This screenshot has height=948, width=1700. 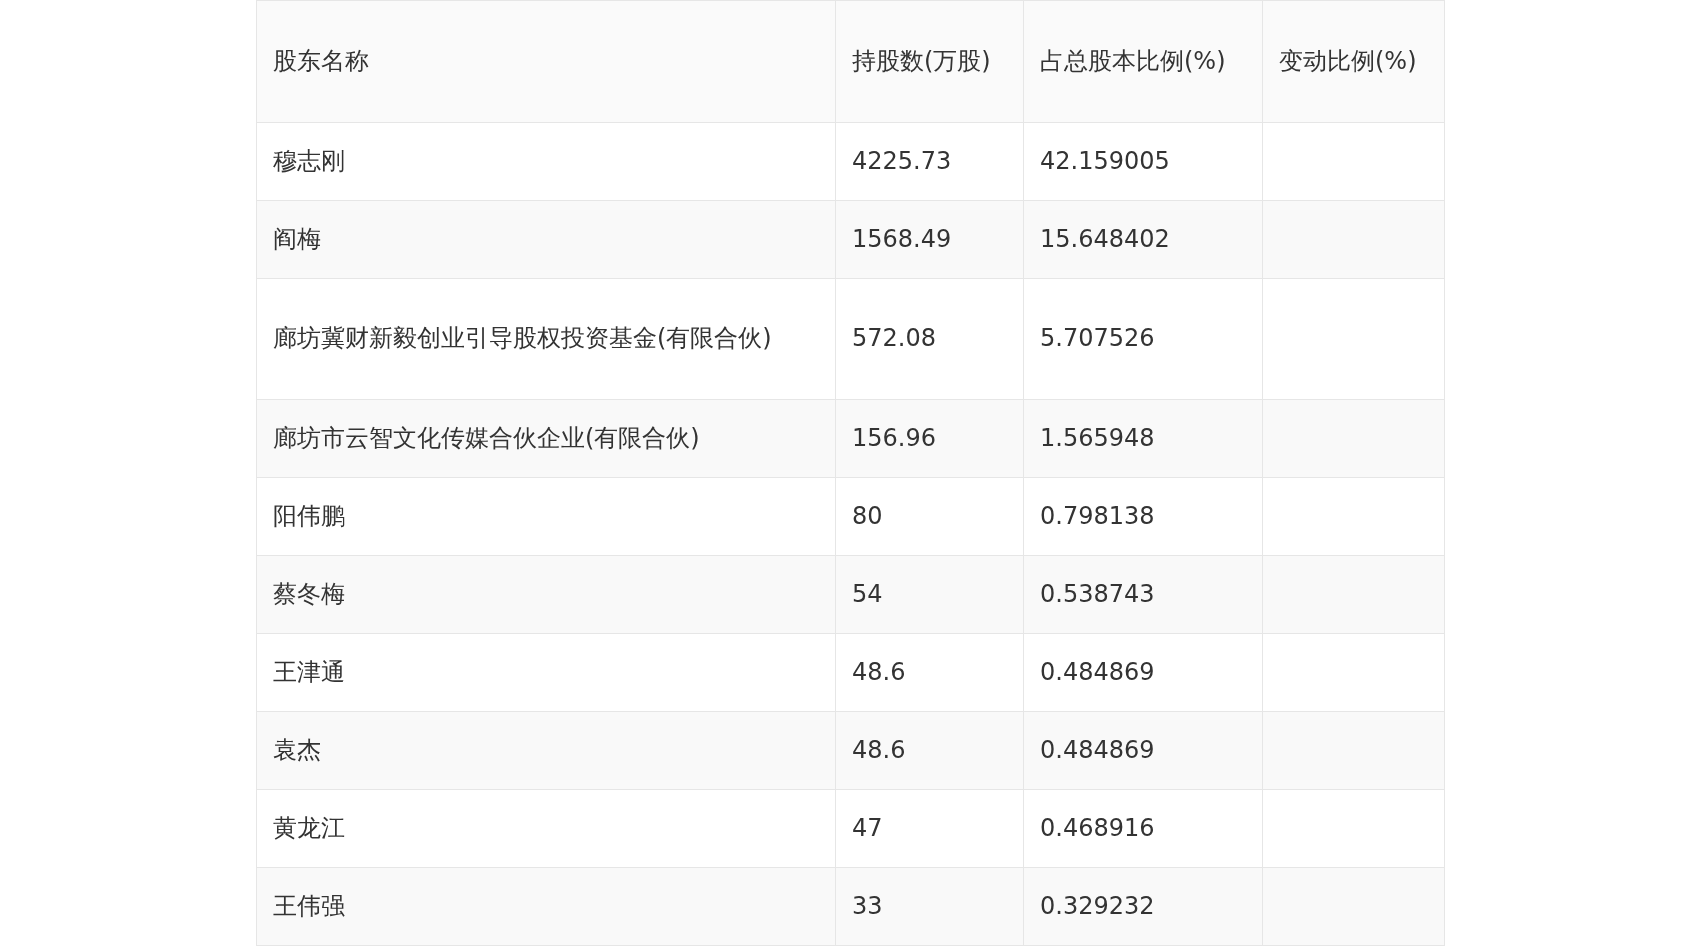 I want to click on table-cell: 80, so click(x=929, y=516).